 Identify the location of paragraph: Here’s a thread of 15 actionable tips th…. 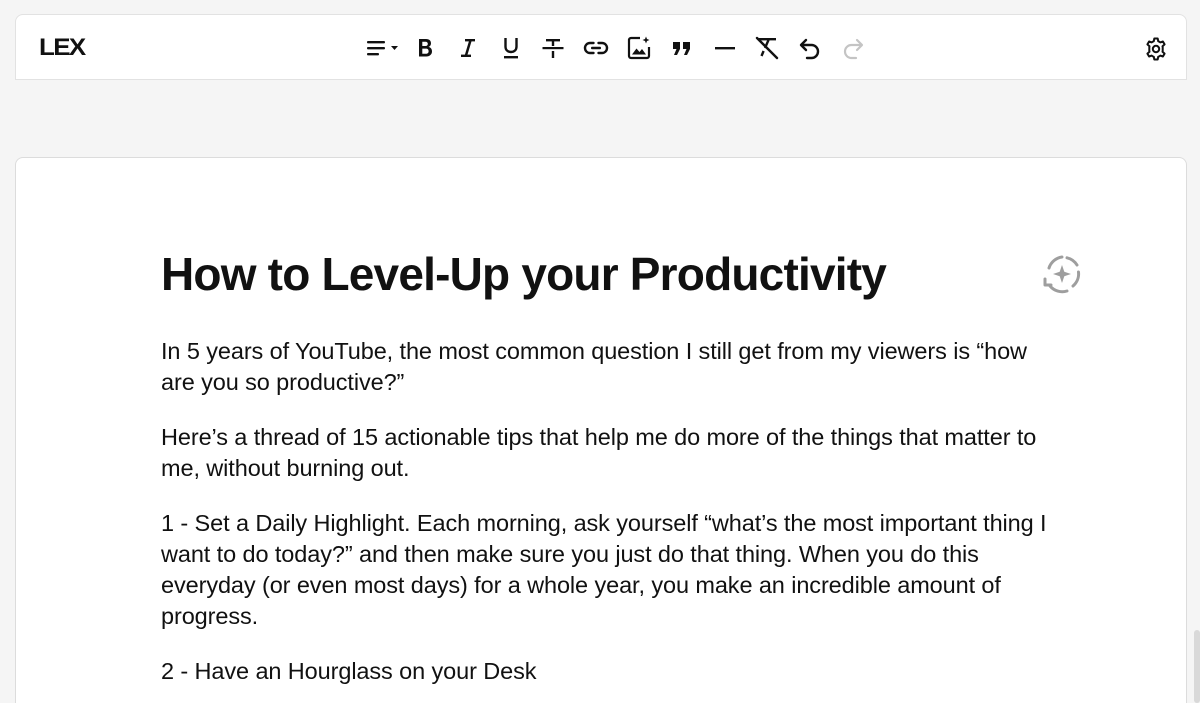
(611, 453).